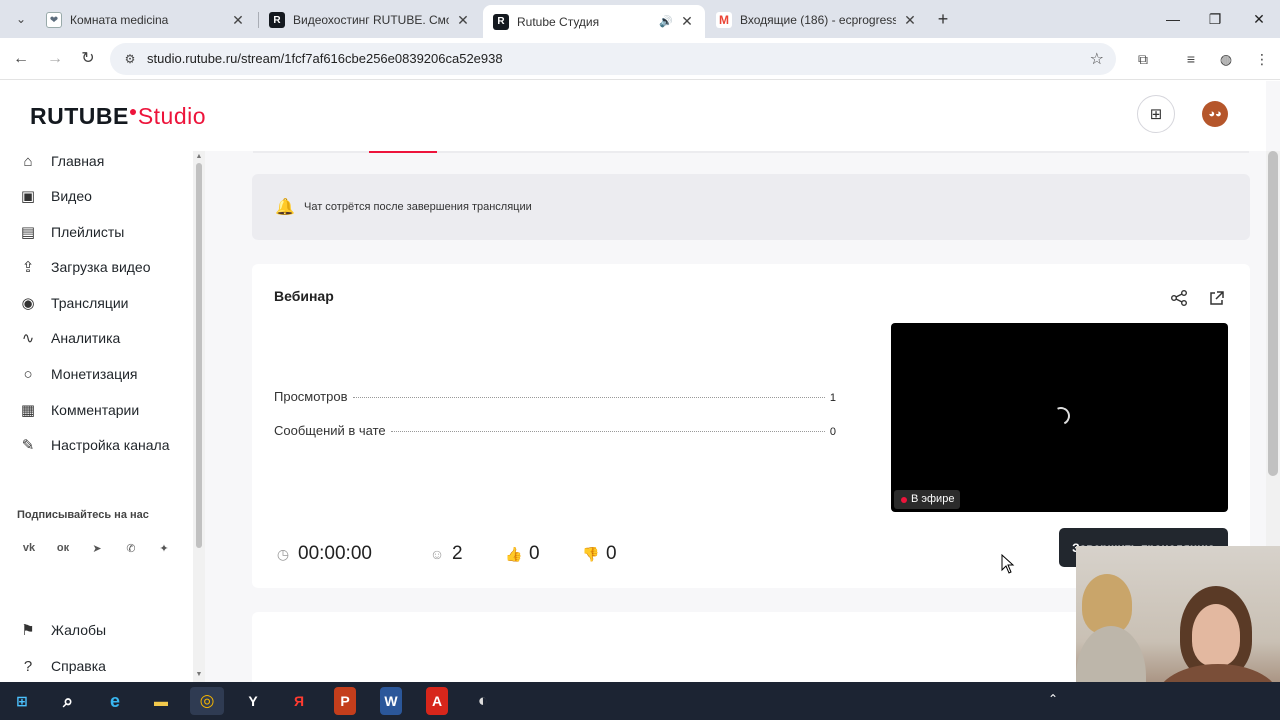 This screenshot has height=720, width=1280. I want to click on powerpoint-app: P, so click(345, 701).